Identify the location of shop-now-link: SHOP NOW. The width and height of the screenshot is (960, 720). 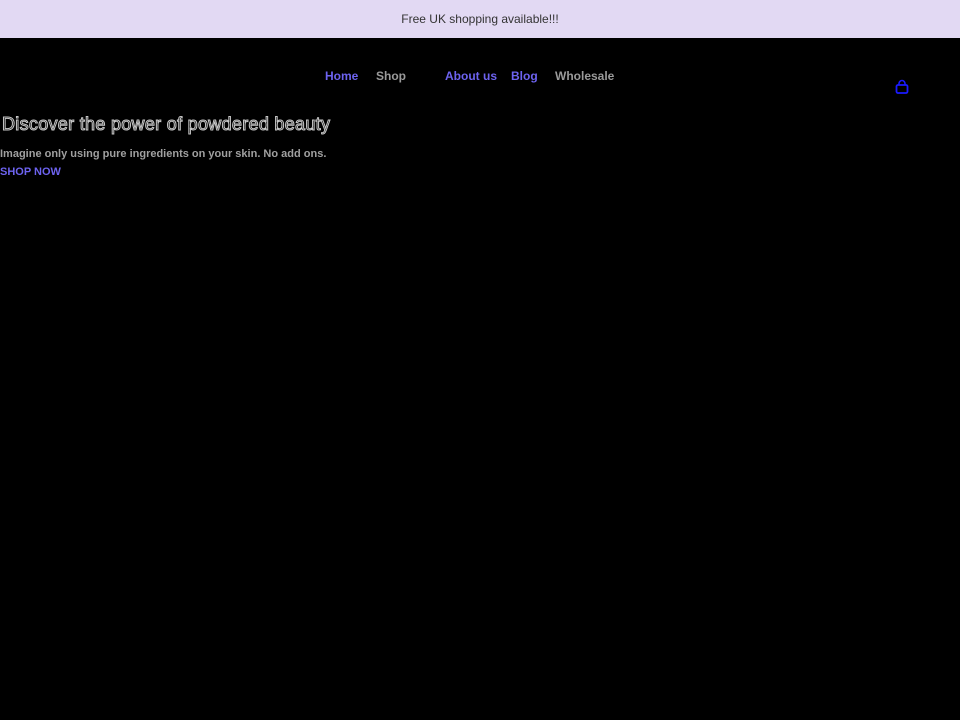
(30, 172).